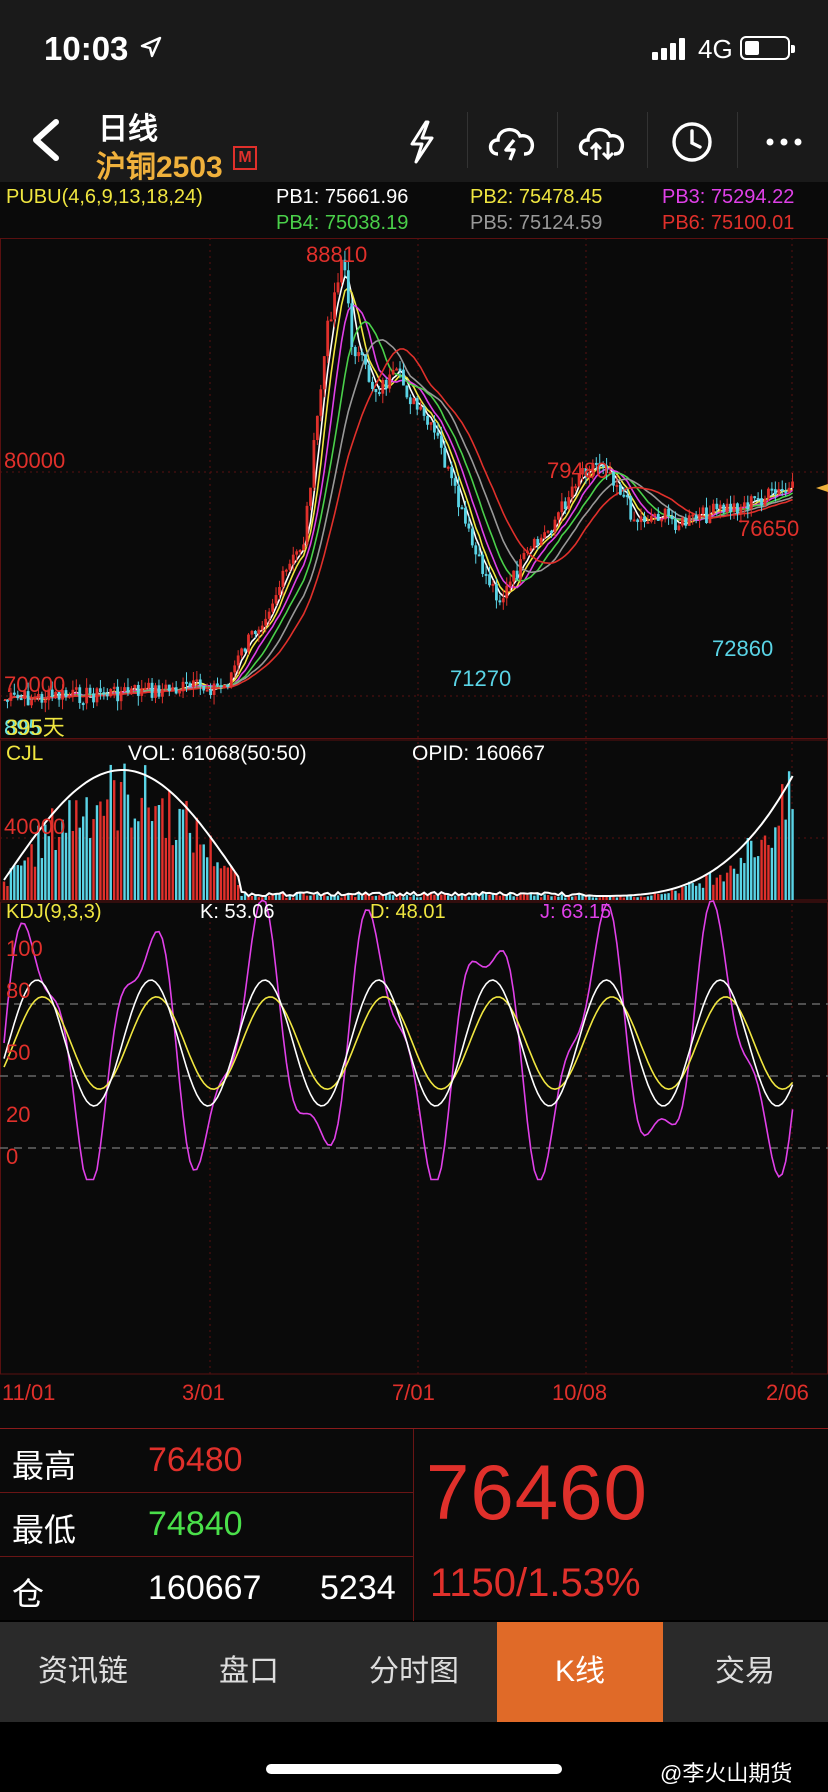 This screenshot has width=828, height=1792. I want to click on back-arrow-icon, so click(46, 140).